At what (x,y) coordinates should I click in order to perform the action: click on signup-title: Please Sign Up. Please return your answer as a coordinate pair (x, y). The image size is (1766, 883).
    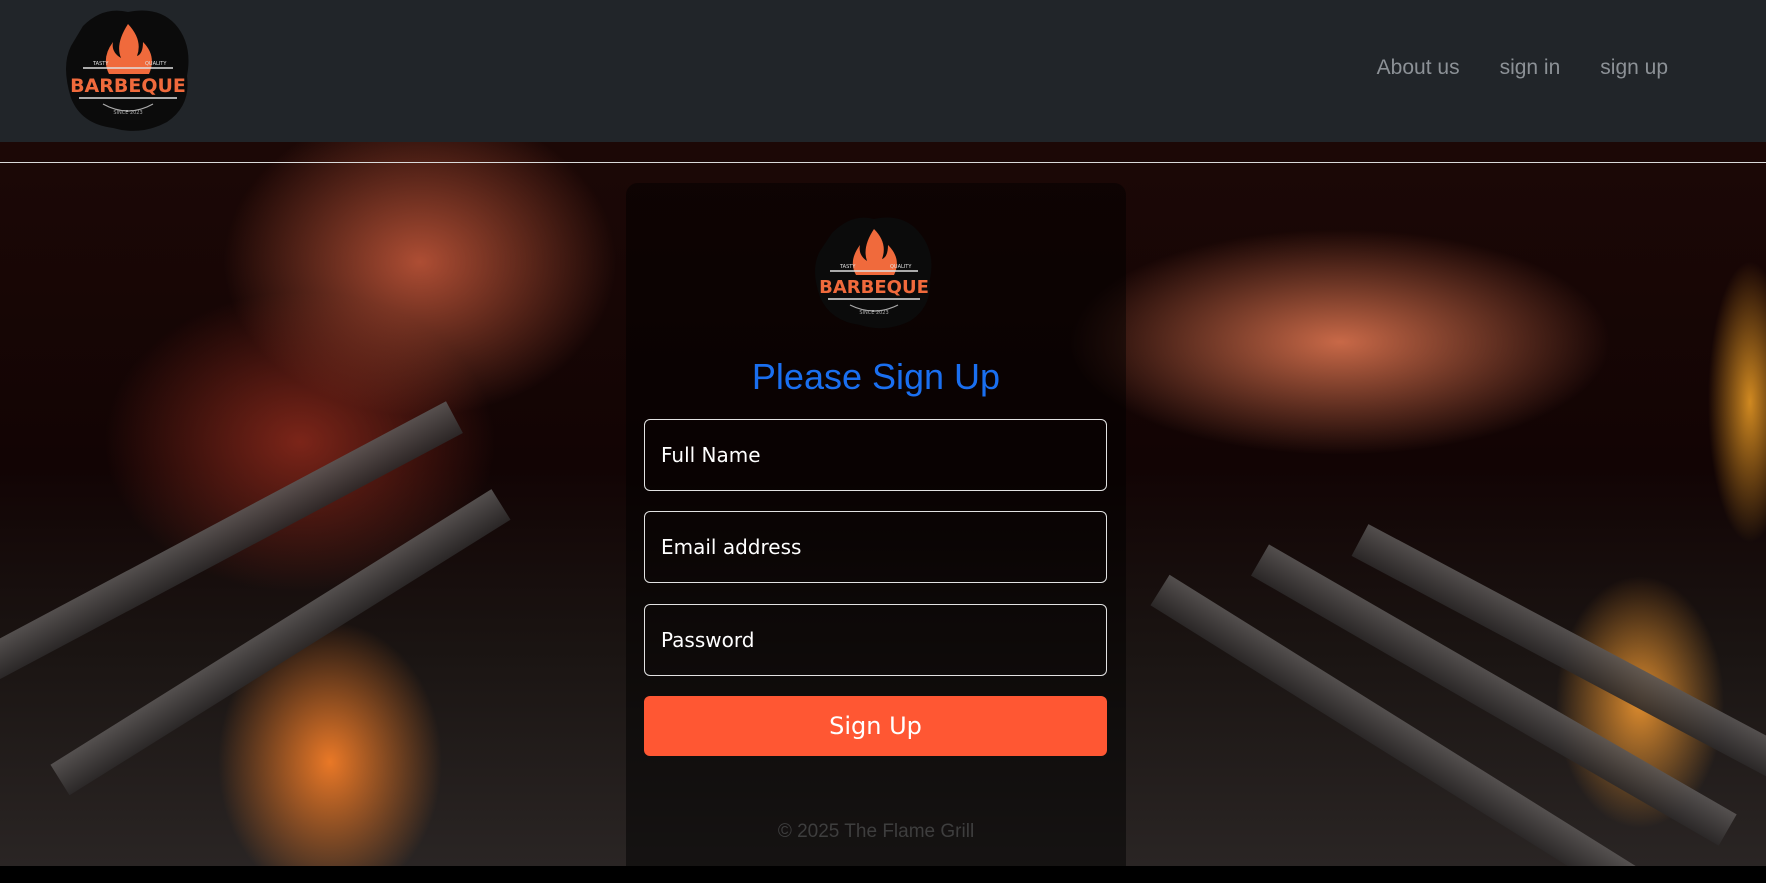
    Looking at the image, I should click on (876, 376).